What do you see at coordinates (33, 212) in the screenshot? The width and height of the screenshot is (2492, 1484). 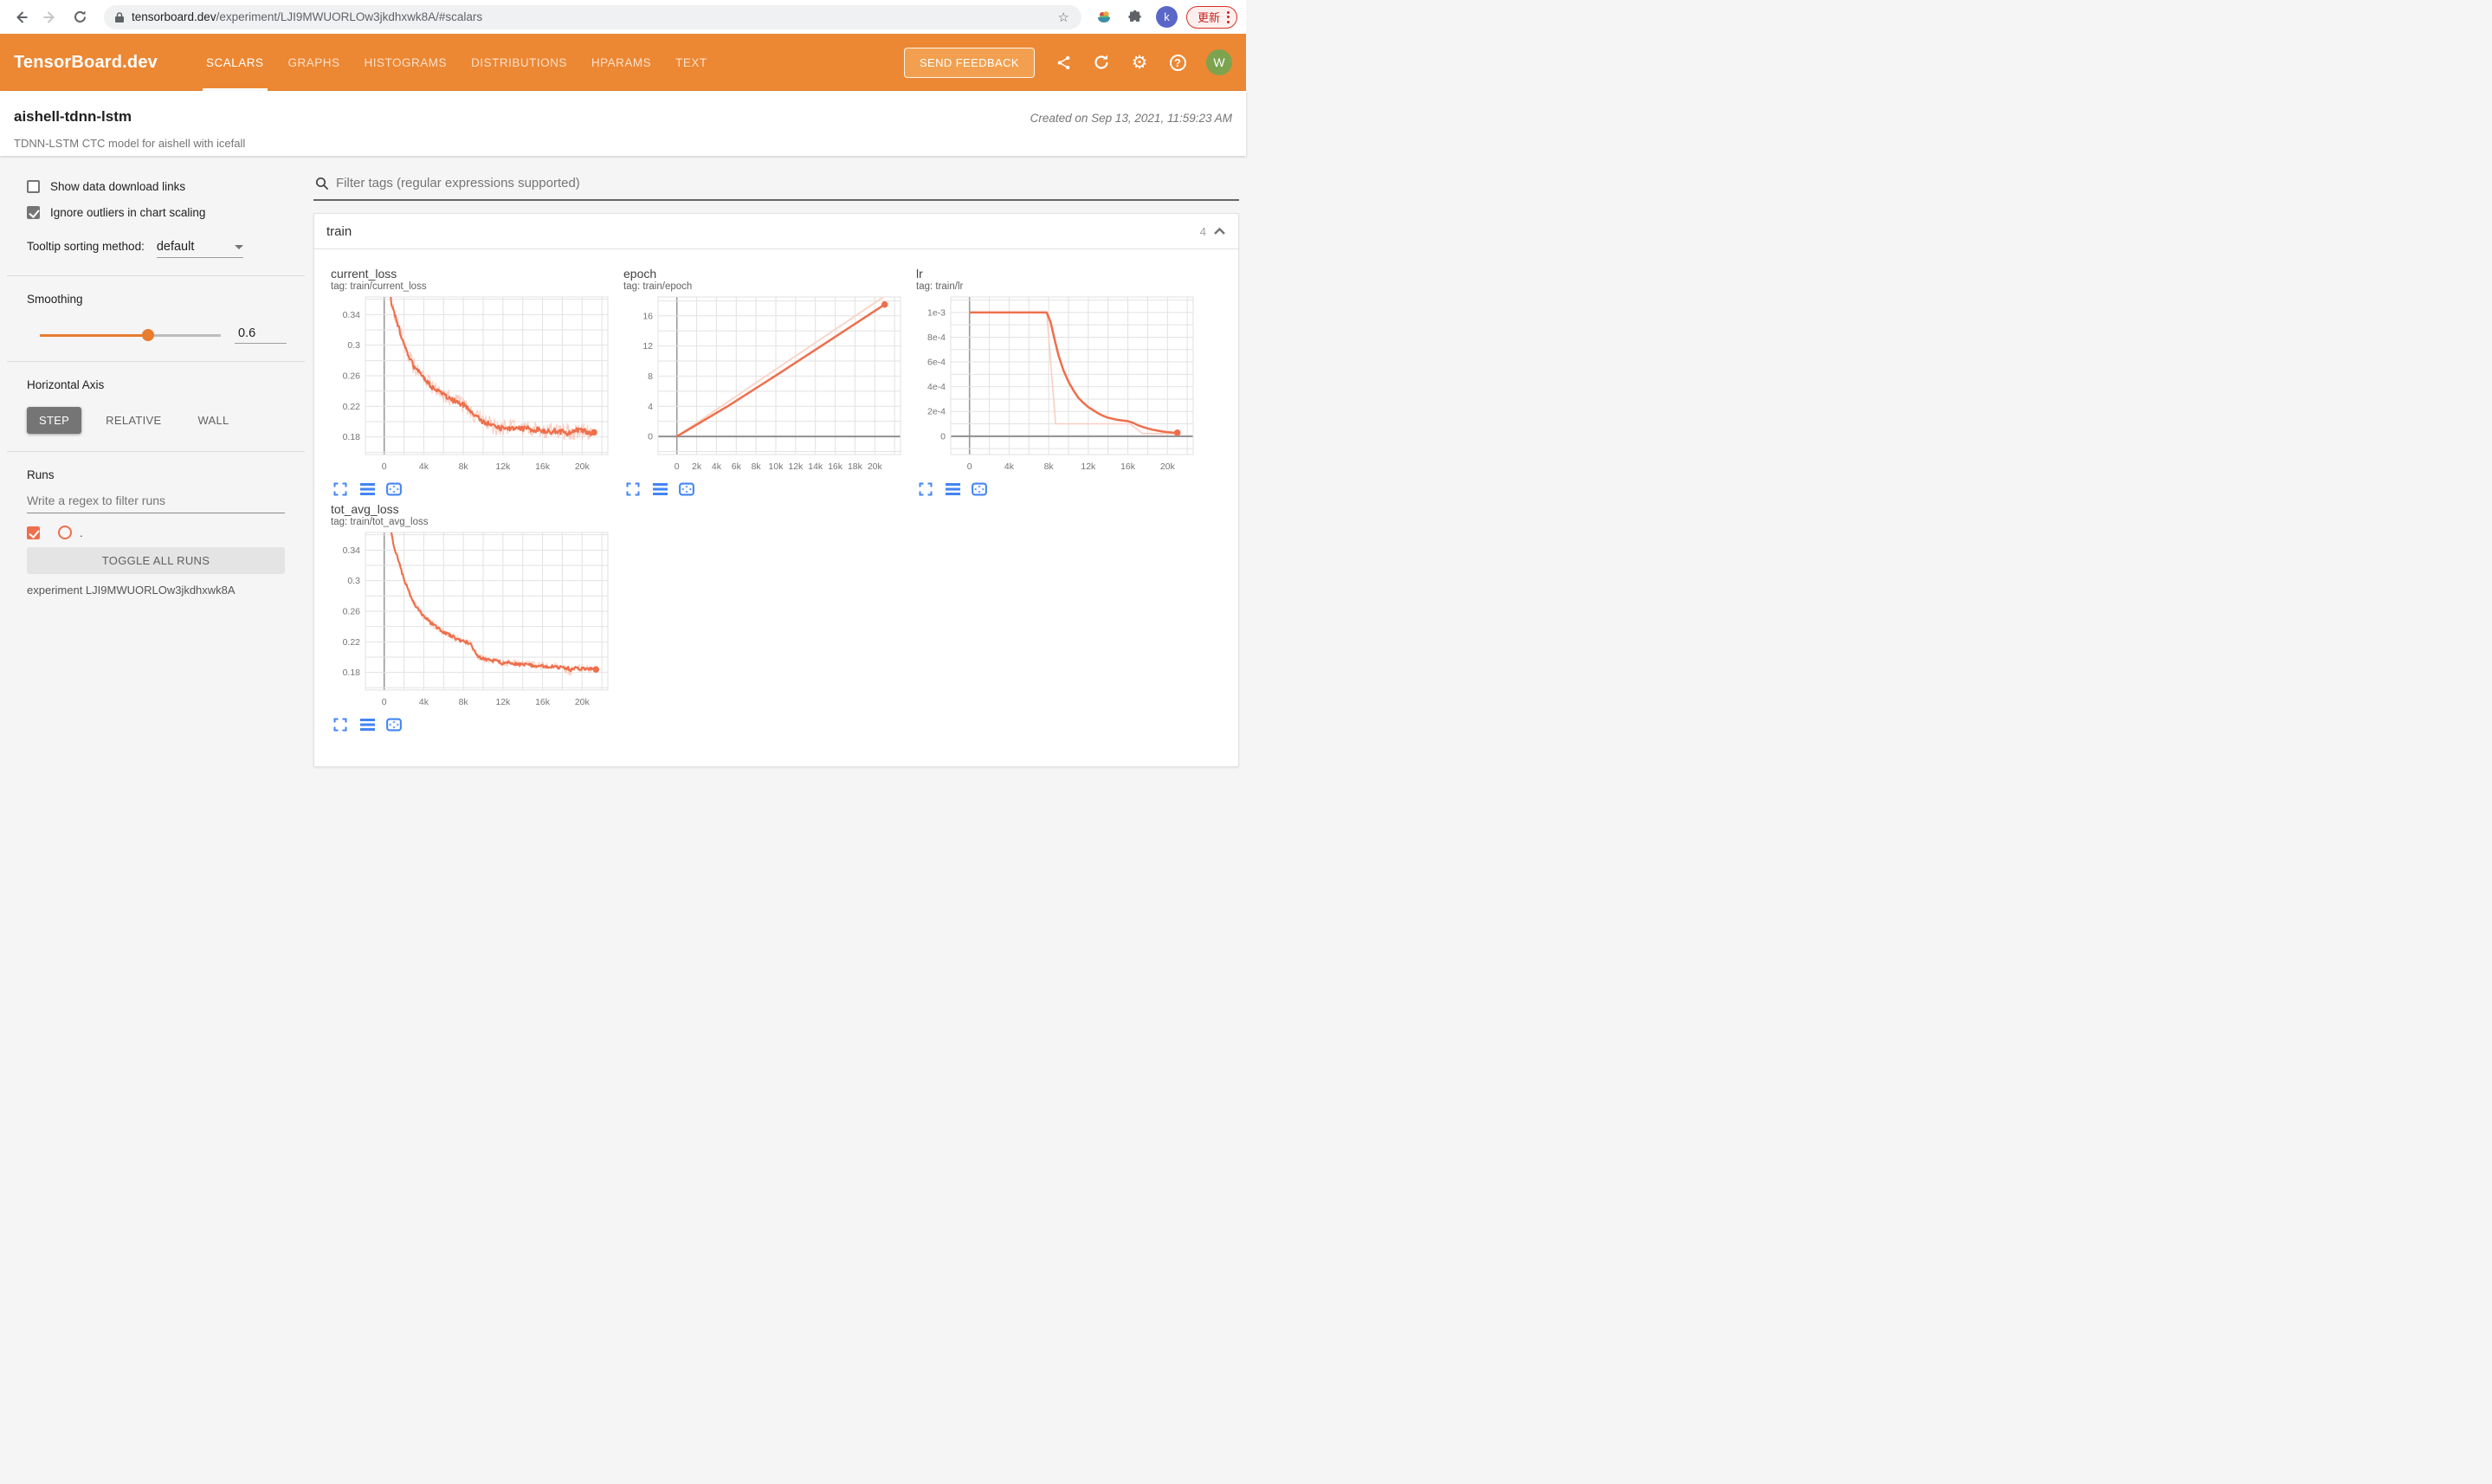 I see `ignore-outliers-checkbox` at bounding box center [33, 212].